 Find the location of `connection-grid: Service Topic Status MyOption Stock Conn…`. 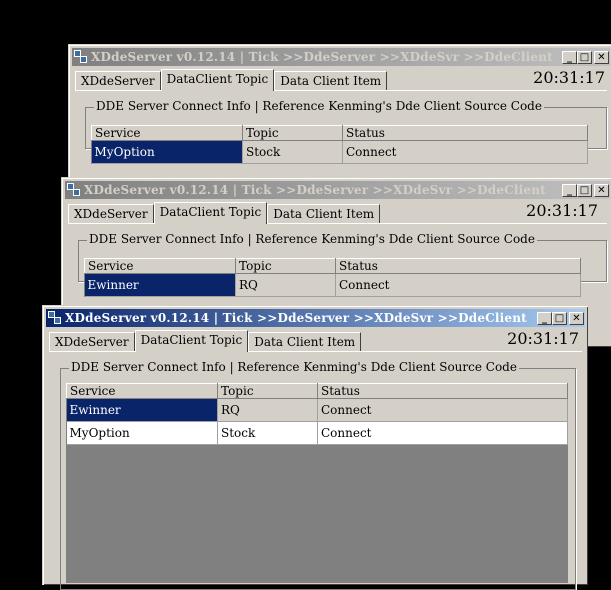

connection-grid: Service Topic Status MyOption Stock Conn… is located at coordinates (339, 144).